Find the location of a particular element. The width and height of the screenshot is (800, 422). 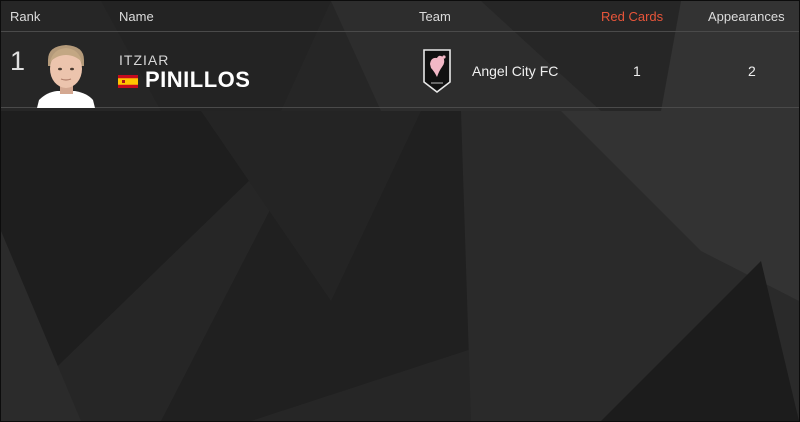

name-column-header: Name is located at coordinates (136, 16).